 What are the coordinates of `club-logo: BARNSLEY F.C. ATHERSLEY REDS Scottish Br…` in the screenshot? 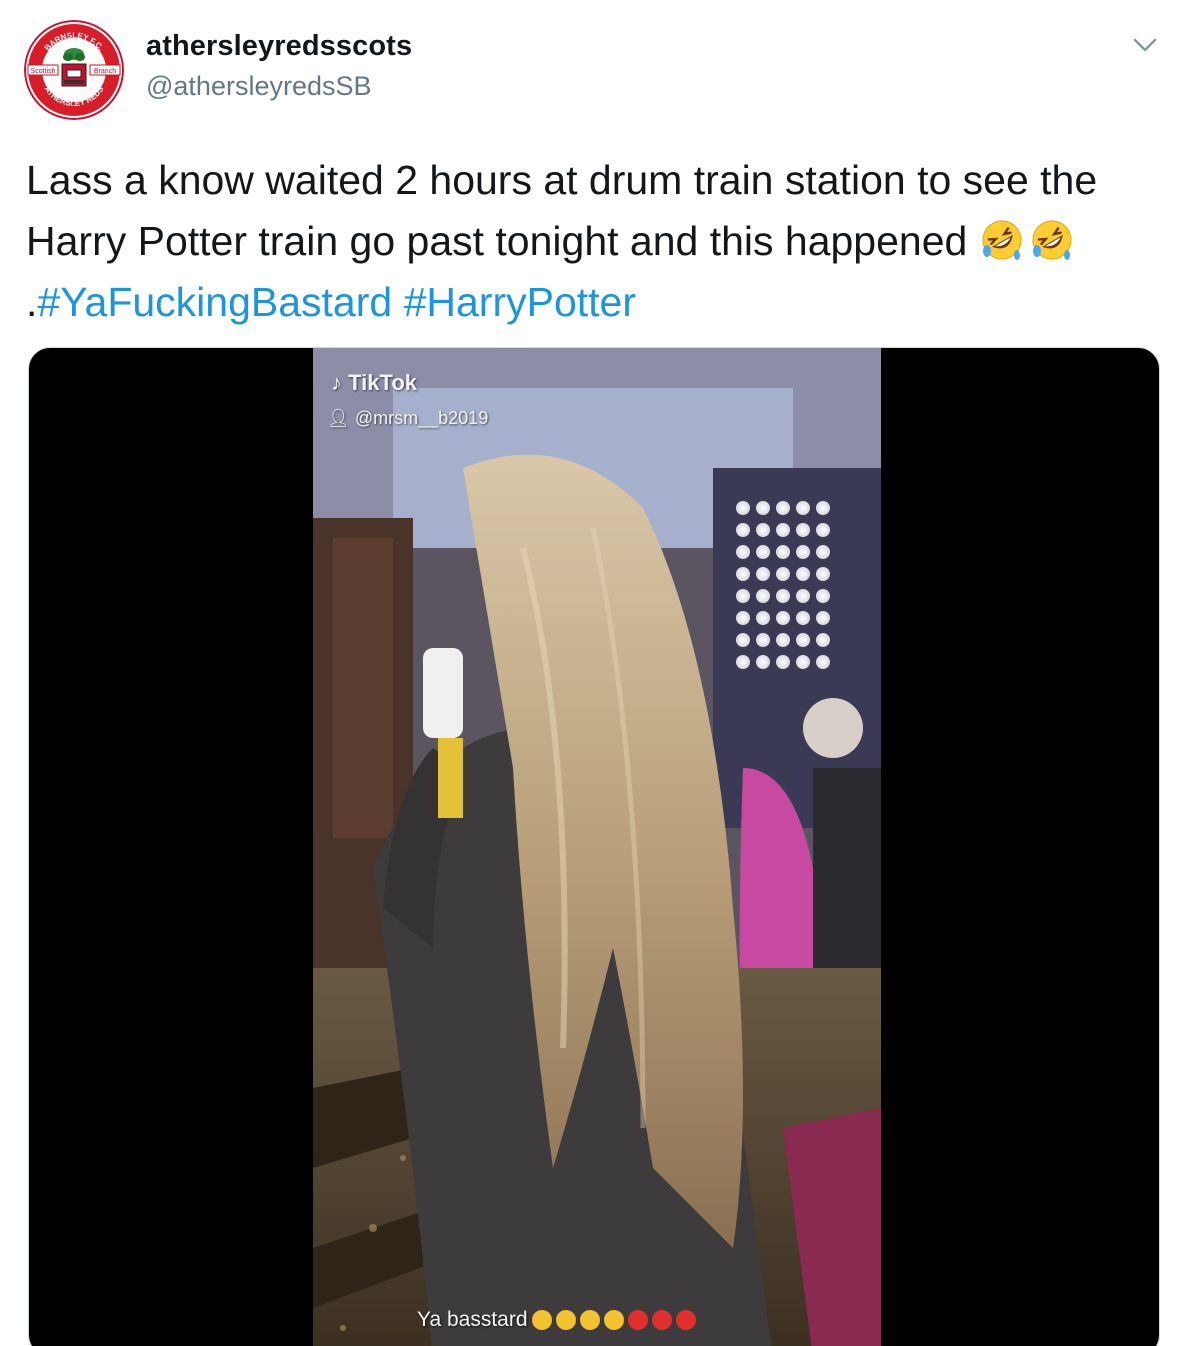 It's located at (74, 70).